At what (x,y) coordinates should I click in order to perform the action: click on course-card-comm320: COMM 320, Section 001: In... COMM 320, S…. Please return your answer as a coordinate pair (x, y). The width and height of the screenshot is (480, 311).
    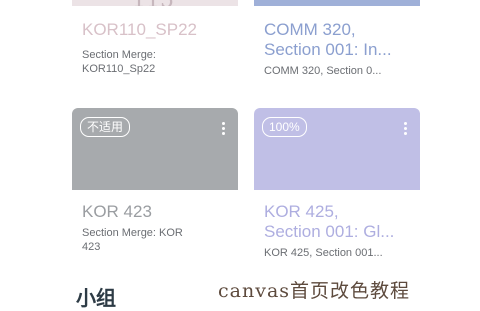
    Looking at the image, I should click on (337, 45).